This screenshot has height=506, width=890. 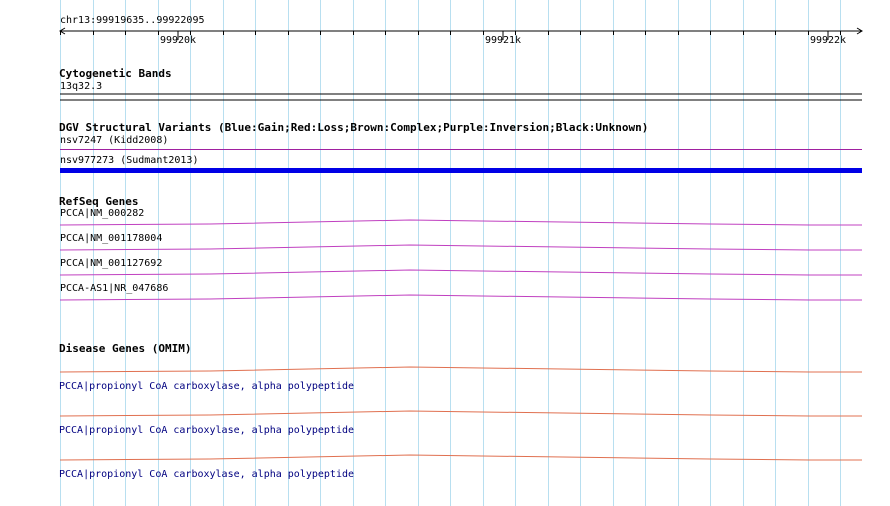 I want to click on refseq-feature-label: PCCA|NM_000282, so click(x=102, y=214).